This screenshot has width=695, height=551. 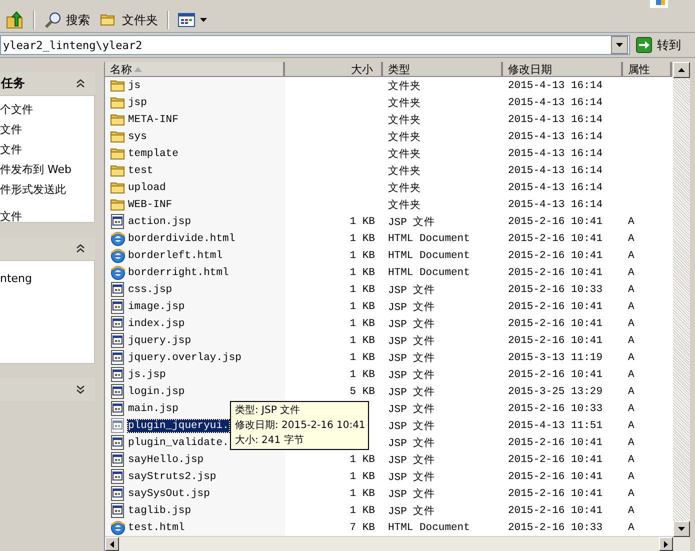 I want to click on file-name: template, so click(x=153, y=154).